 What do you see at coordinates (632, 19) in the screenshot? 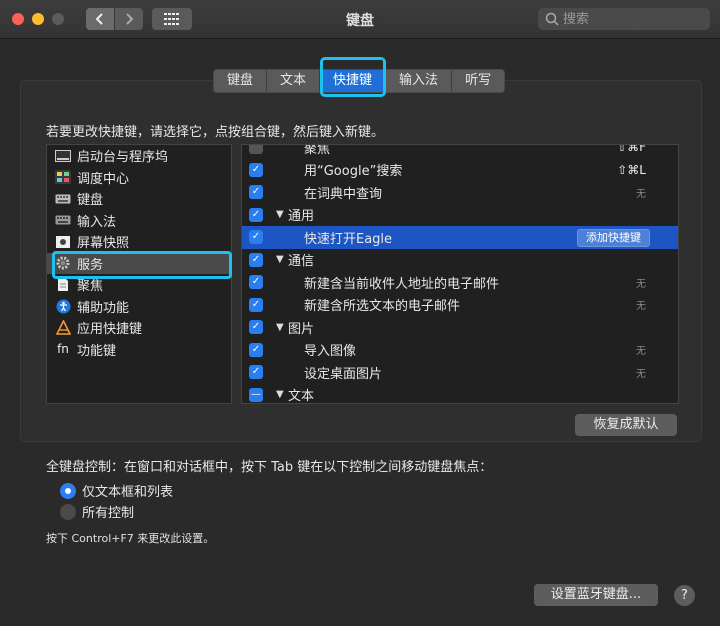
I see `search-input` at bounding box center [632, 19].